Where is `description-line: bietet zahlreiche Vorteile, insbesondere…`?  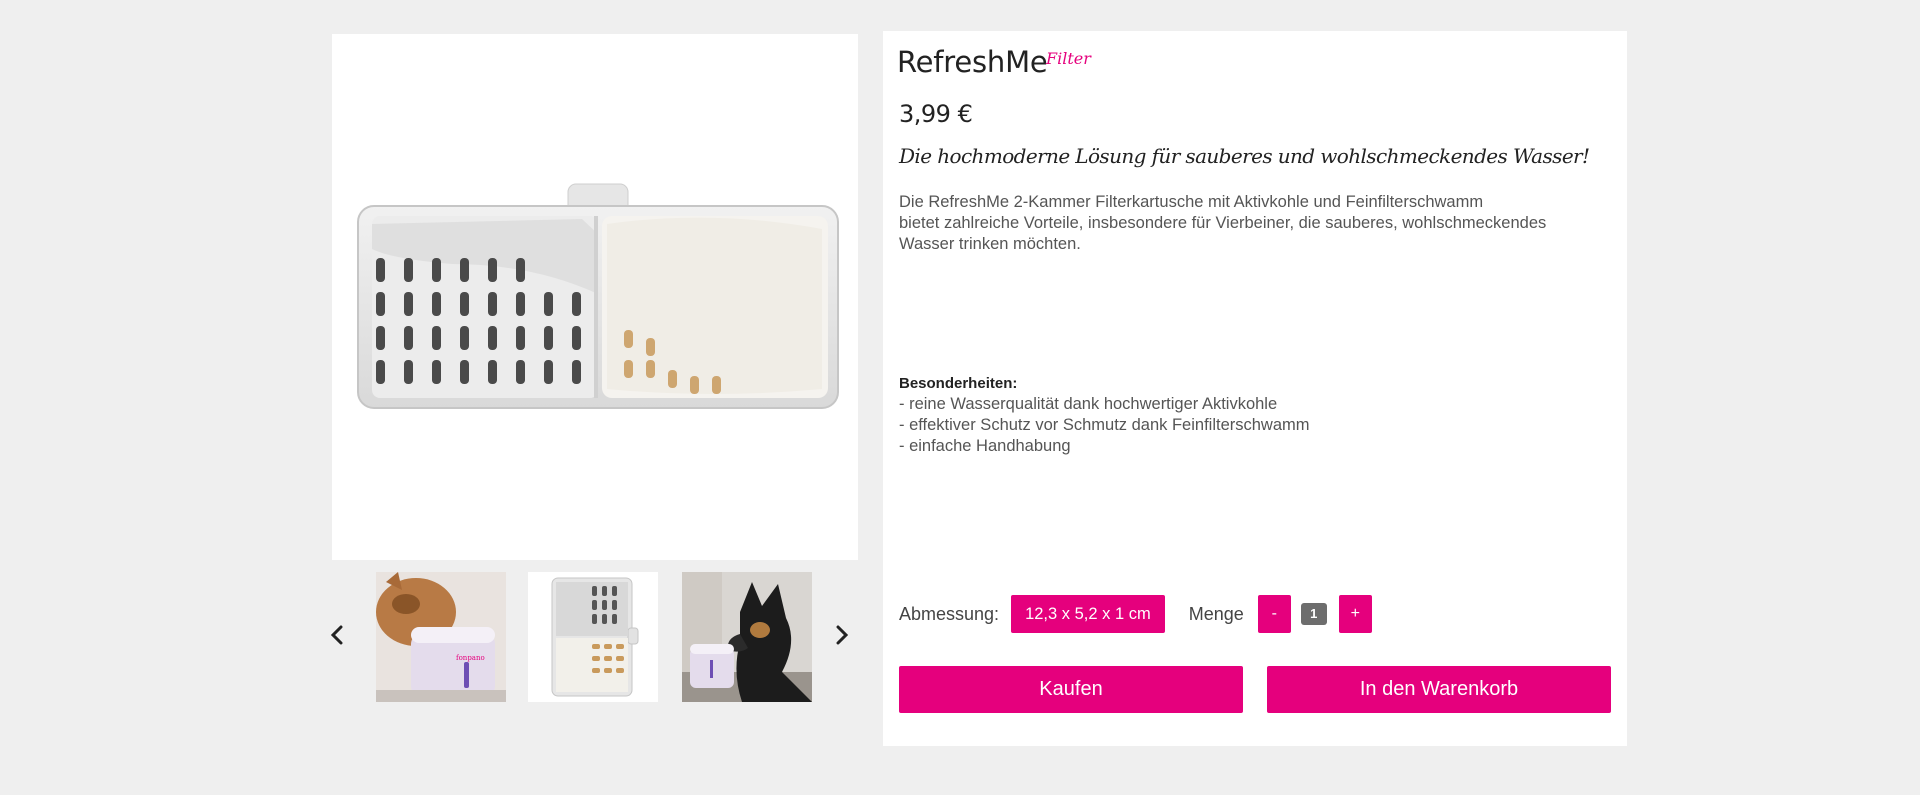 description-line: bietet zahlreiche Vorteile, insbesondere… is located at coordinates (1223, 223).